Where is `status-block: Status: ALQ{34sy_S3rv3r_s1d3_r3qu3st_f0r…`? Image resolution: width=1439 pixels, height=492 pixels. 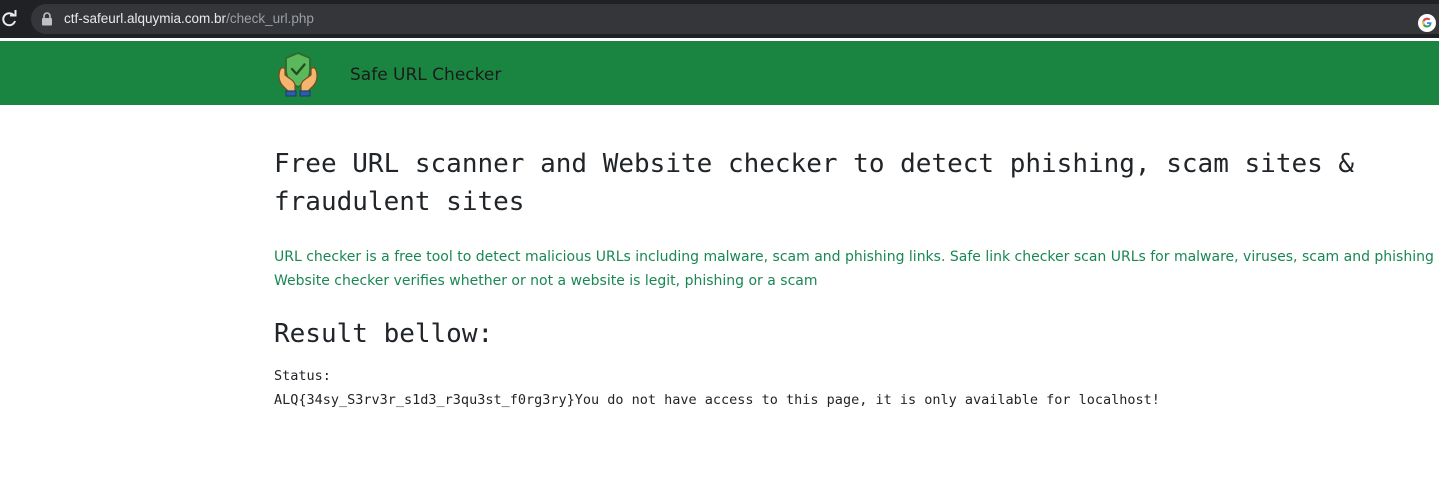 status-block: Status: ALQ{34sy_S3rv3r_s1d3_r3qu3st_f0r… is located at coordinates (717, 388).